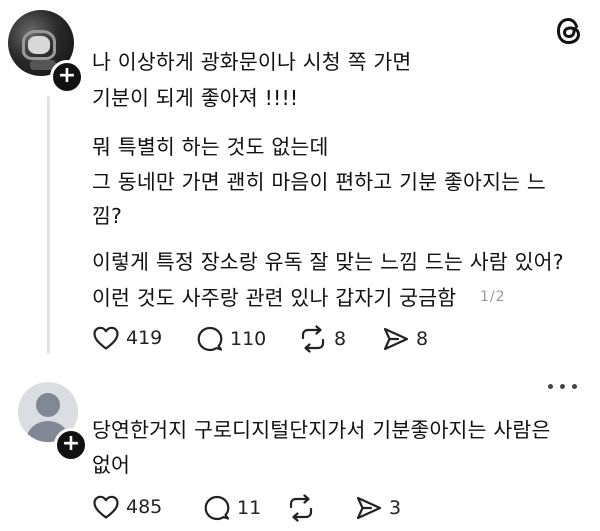 The height and width of the screenshot is (531, 600). I want to click on share-button: 8, so click(405, 339).